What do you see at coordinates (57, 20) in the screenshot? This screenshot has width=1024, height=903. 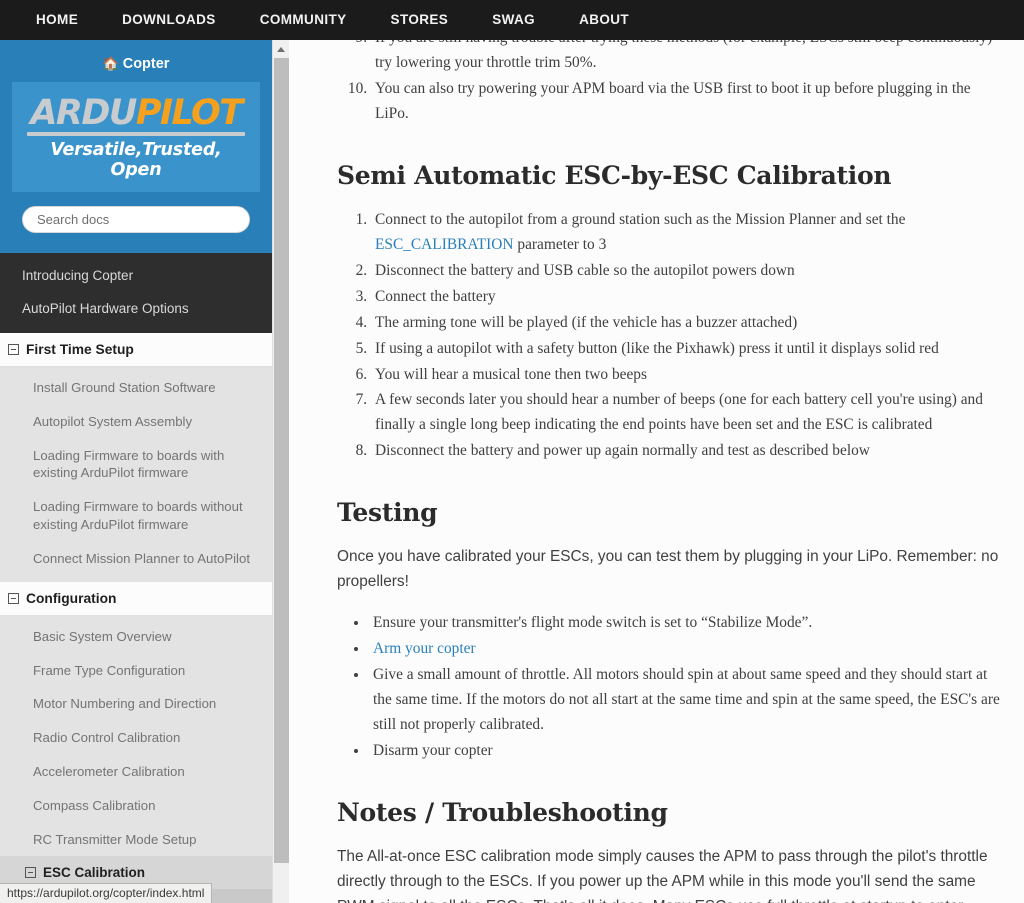 I see `nav-item-home: HOME` at bounding box center [57, 20].